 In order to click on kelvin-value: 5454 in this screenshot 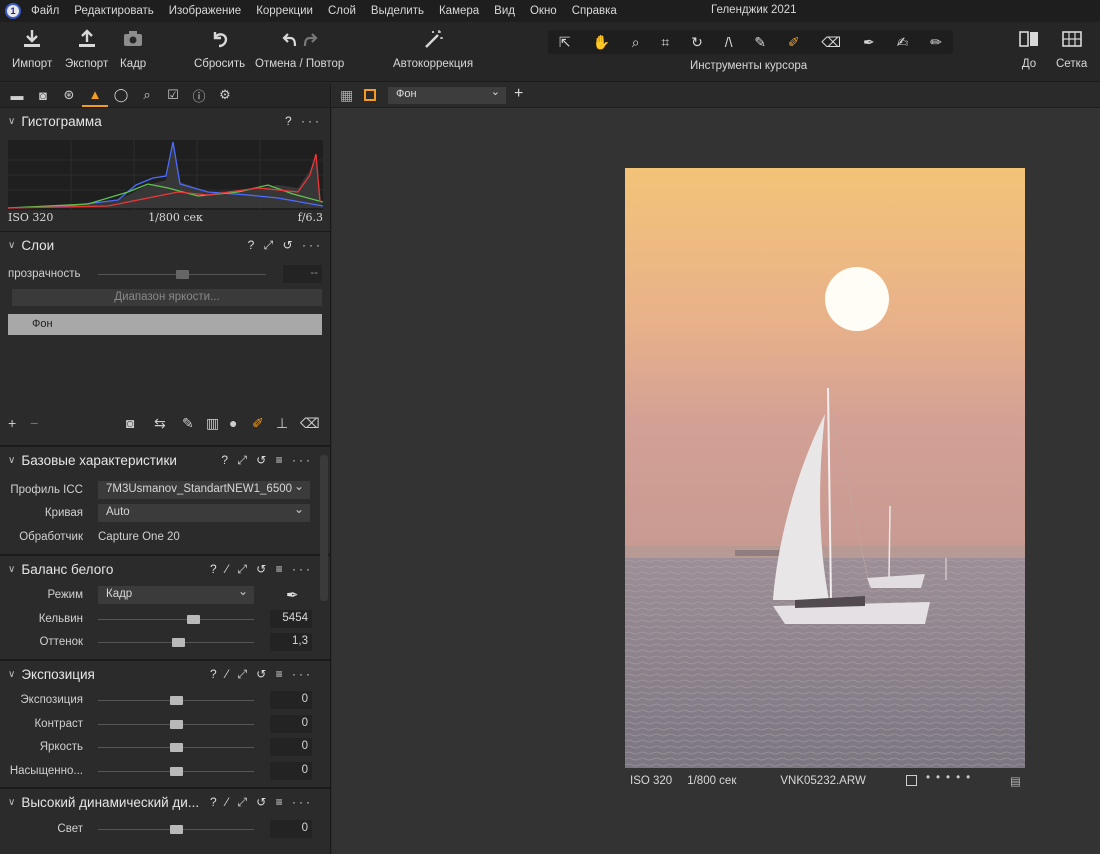, I will do `click(291, 619)`.